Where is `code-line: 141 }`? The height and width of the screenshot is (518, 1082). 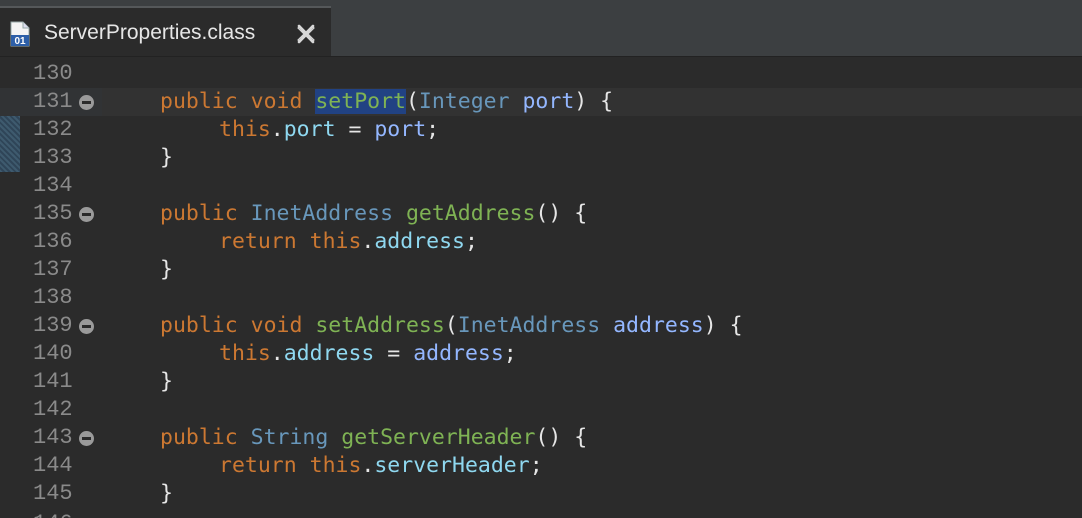 code-line: 141 } is located at coordinates (541, 382).